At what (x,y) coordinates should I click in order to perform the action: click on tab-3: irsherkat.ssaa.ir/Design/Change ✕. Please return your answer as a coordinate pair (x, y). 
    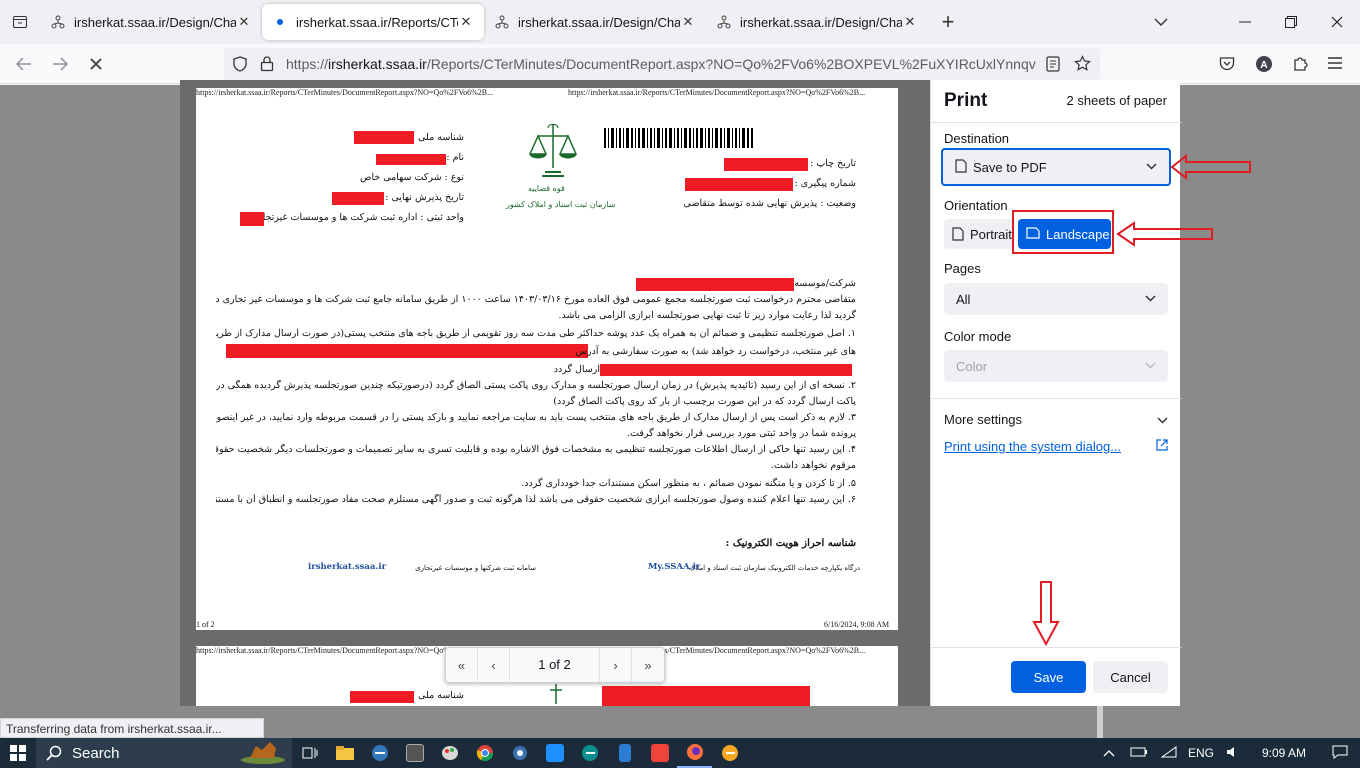
    Looking at the image, I should click on (595, 22).